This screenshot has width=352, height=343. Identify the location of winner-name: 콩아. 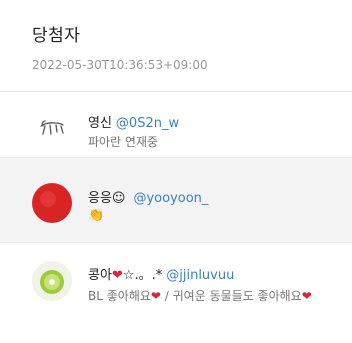
(100, 275).